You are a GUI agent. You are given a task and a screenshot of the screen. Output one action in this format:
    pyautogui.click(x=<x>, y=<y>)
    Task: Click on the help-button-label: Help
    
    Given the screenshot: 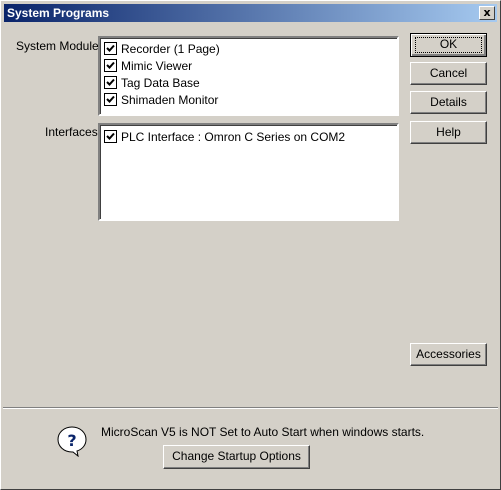 What is the action you would take?
    pyautogui.click(x=448, y=132)
    